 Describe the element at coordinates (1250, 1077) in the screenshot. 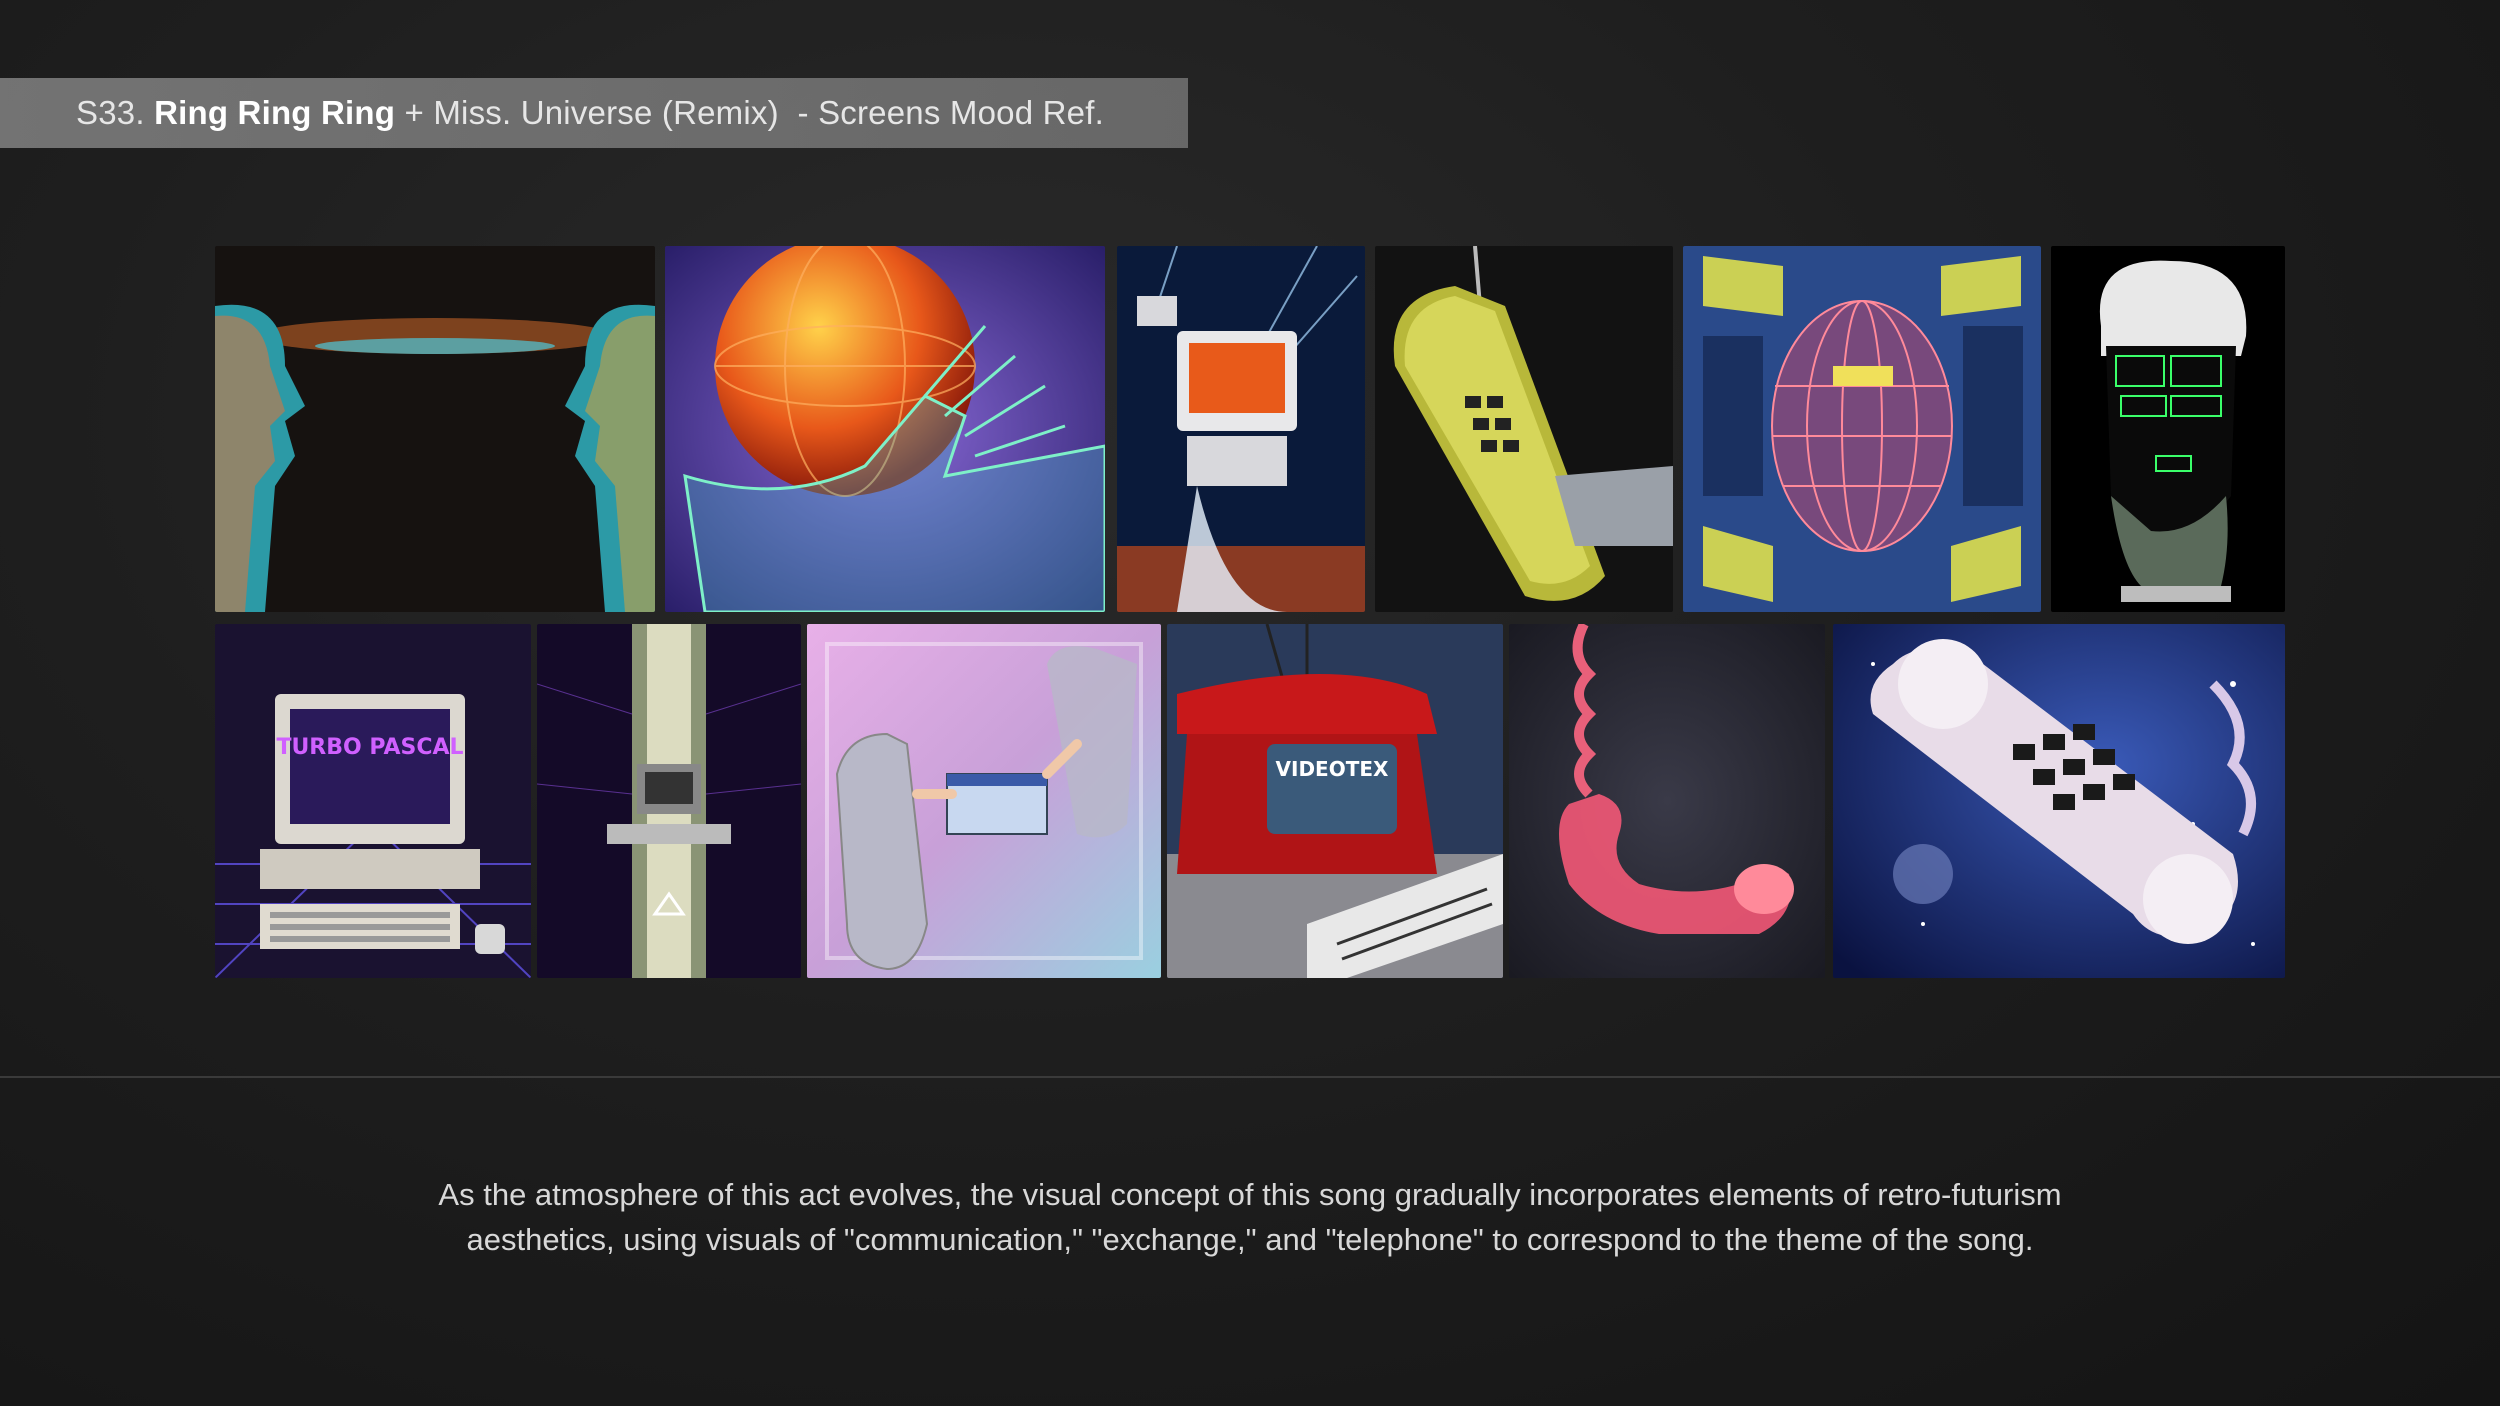

I see `section-divider` at that location.